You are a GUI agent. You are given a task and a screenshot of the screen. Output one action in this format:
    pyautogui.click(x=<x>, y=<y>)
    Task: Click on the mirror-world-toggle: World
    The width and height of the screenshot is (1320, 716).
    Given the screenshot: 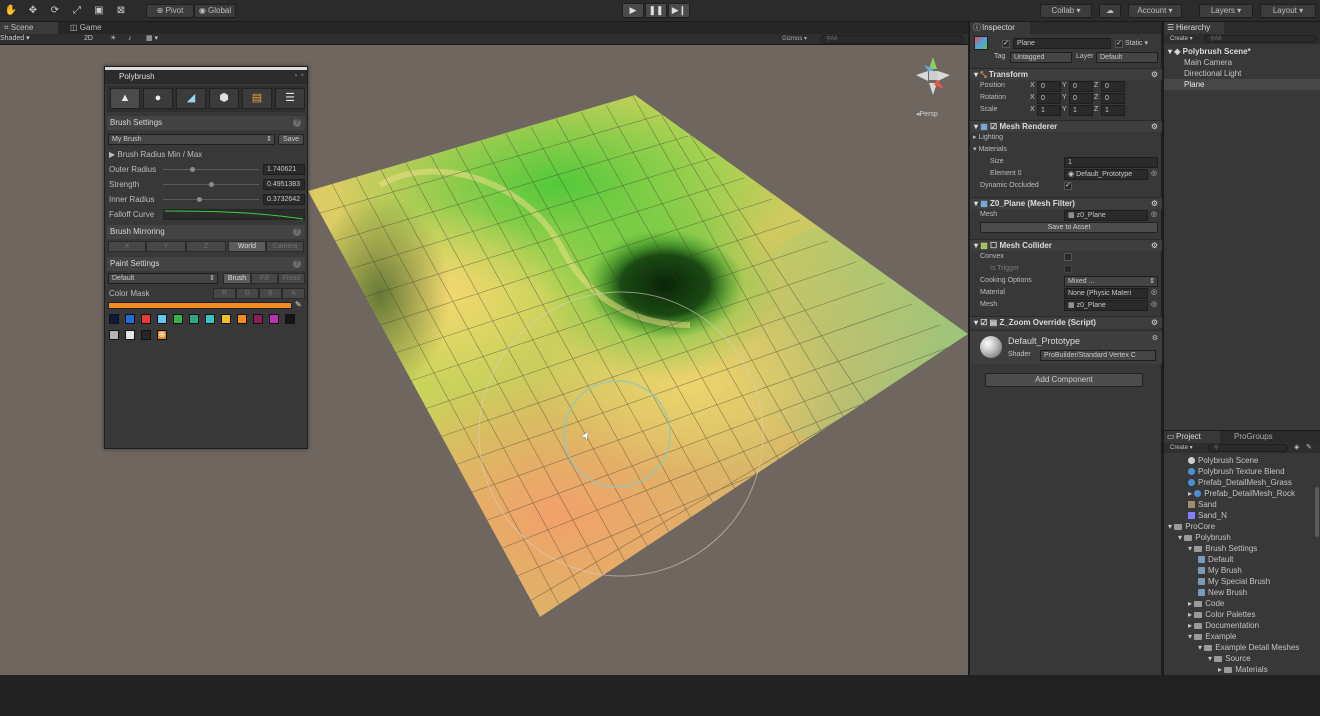 What is the action you would take?
    pyautogui.click(x=247, y=246)
    